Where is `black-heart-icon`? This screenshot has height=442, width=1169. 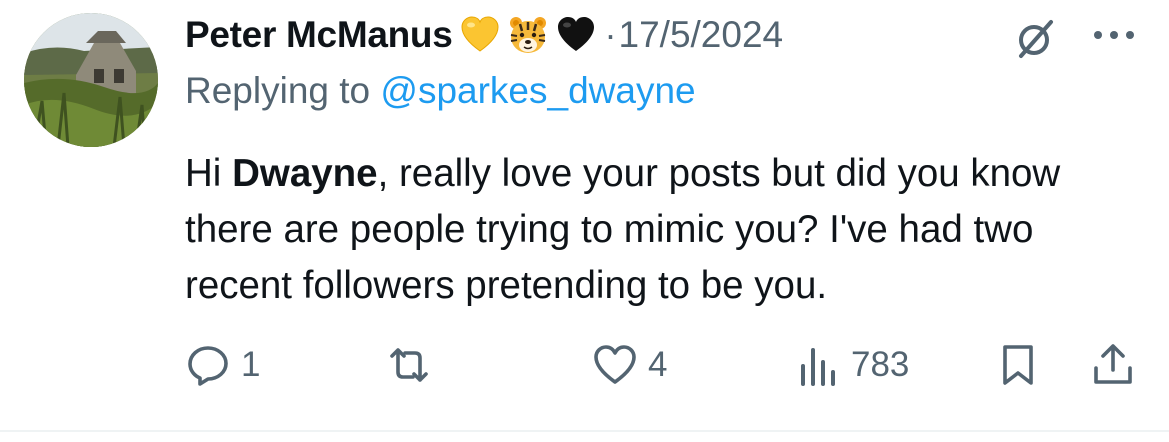 black-heart-icon is located at coordinates (576, 35).